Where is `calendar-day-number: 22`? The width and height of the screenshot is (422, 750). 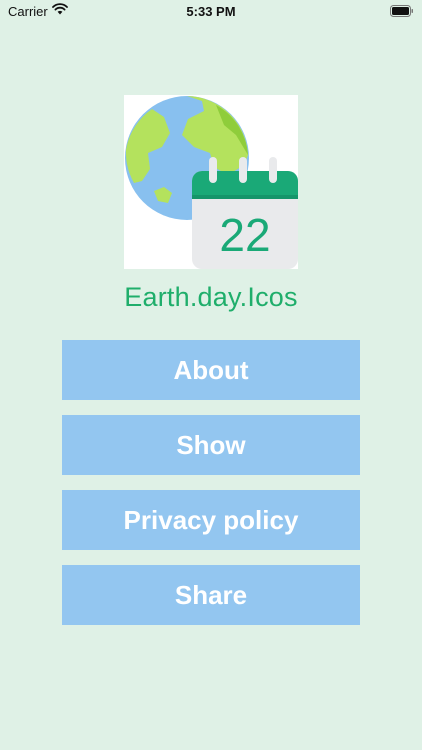
calendar-day-number: 22 is located at coordinates (244, 235).